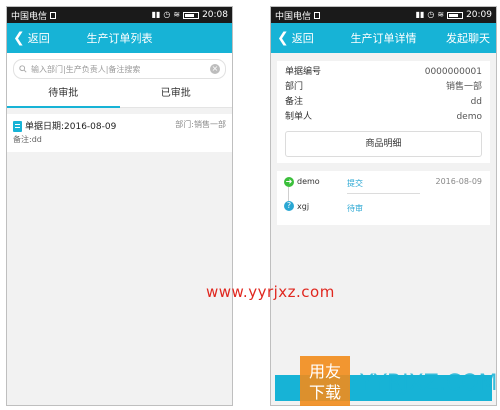 This screenshot has width=500, height=410. I want to click on svg-text: 下载, so click(325, 392).